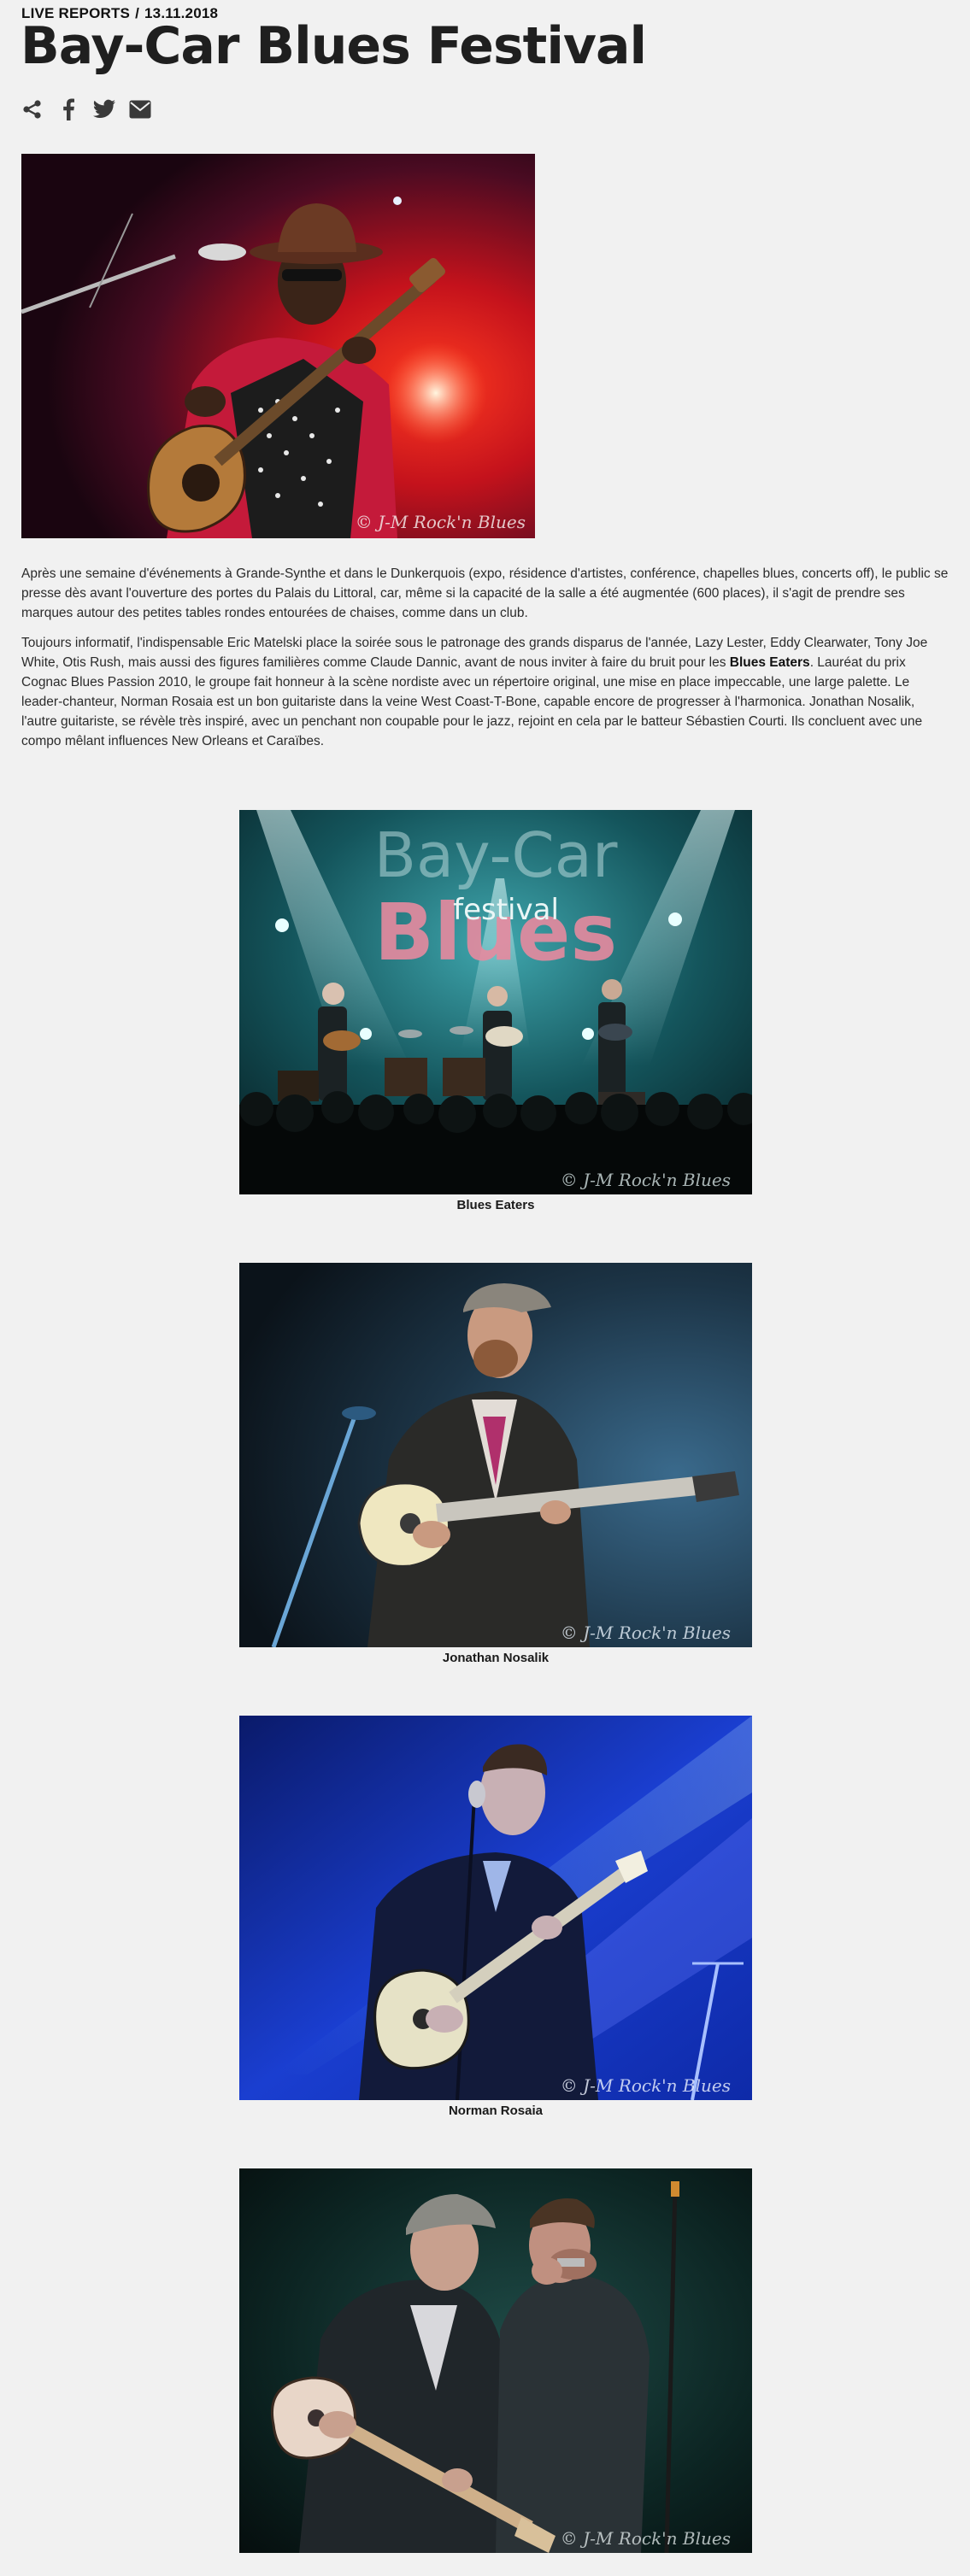  I want to click on page-title: Bay-Car Blues Festival, so click(334, 46).